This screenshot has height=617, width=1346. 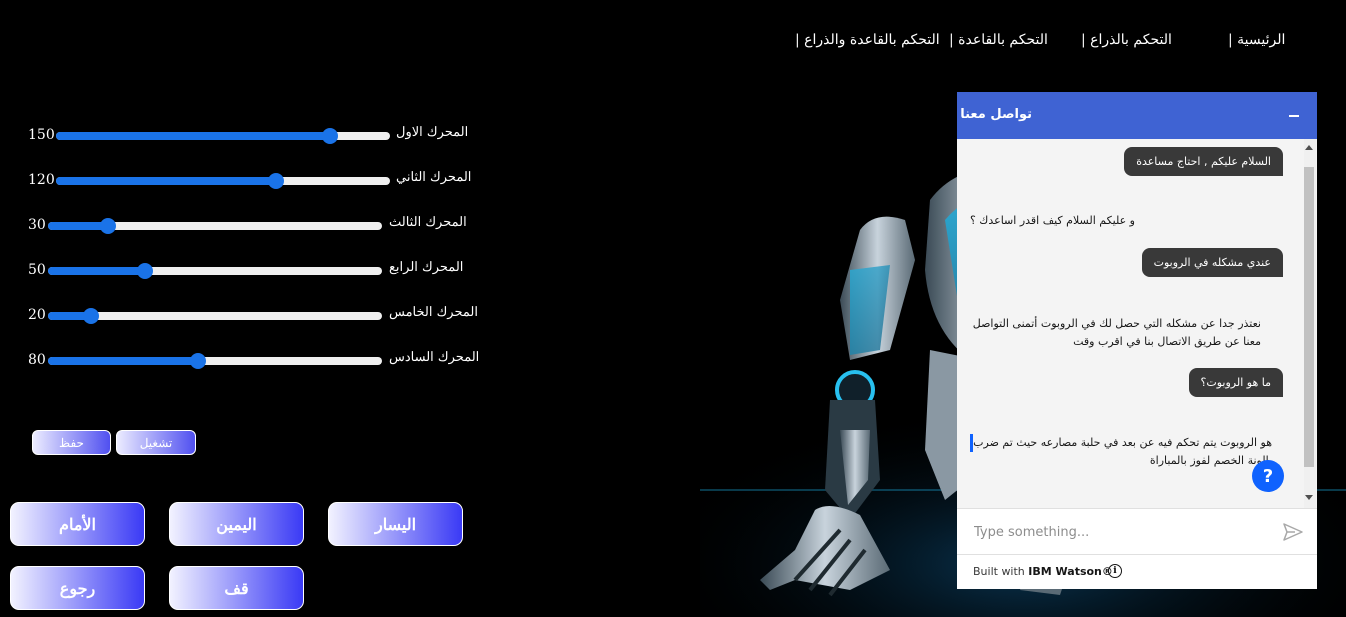 What do you see at coordinates (395, 524) in the screenshot?
I see `left-button: اليسار` at bounding box center [395, 524].